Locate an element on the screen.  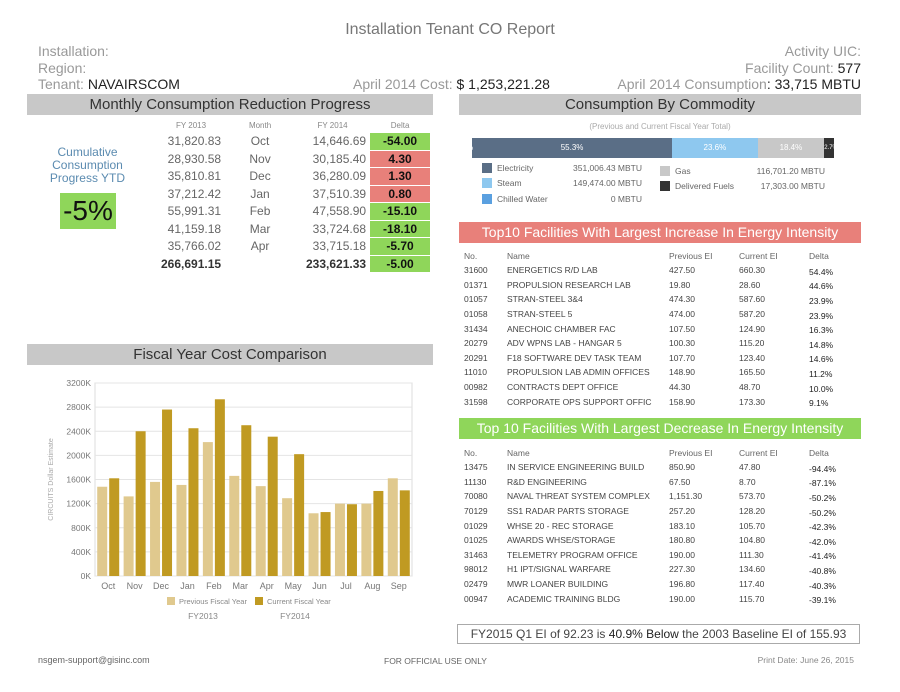
col-fy2013: FY 2013 is located at coordinates (191, 125).